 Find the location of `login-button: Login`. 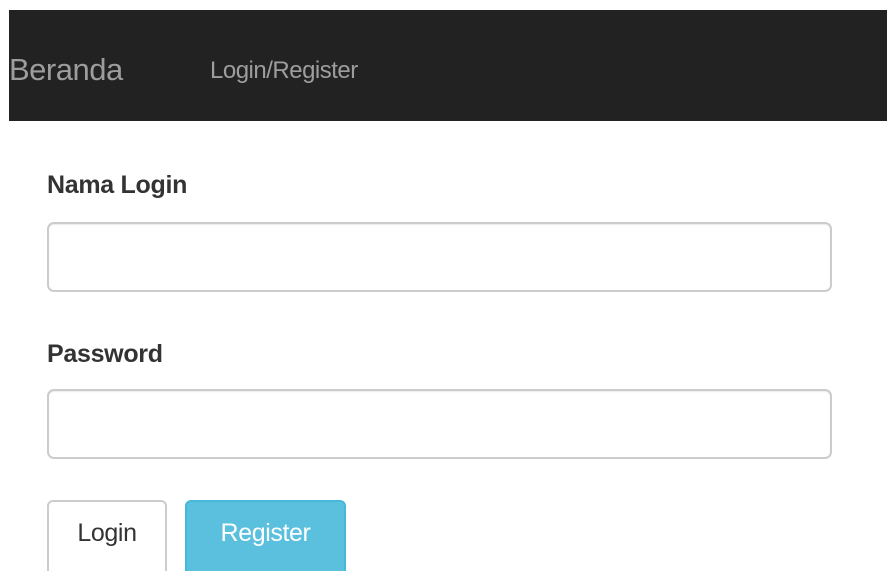

login-button: Login is located at coordinates (107, 535).